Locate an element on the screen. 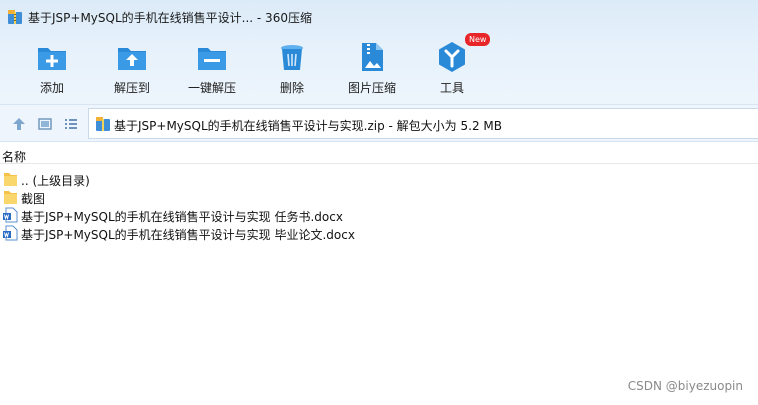  one-click-extract-icon is located at coordinates (212, 59).